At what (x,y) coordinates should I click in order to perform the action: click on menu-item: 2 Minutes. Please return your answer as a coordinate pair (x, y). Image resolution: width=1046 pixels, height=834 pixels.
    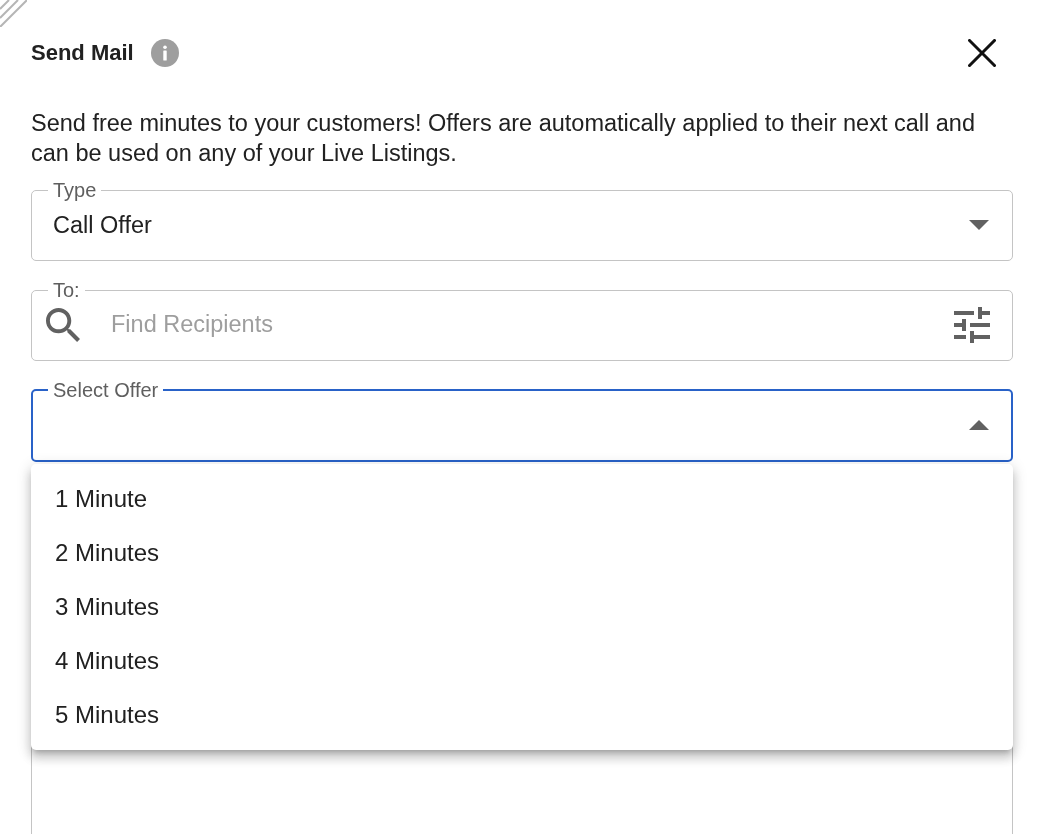
    Looking at the image, I should click on (522, 553).